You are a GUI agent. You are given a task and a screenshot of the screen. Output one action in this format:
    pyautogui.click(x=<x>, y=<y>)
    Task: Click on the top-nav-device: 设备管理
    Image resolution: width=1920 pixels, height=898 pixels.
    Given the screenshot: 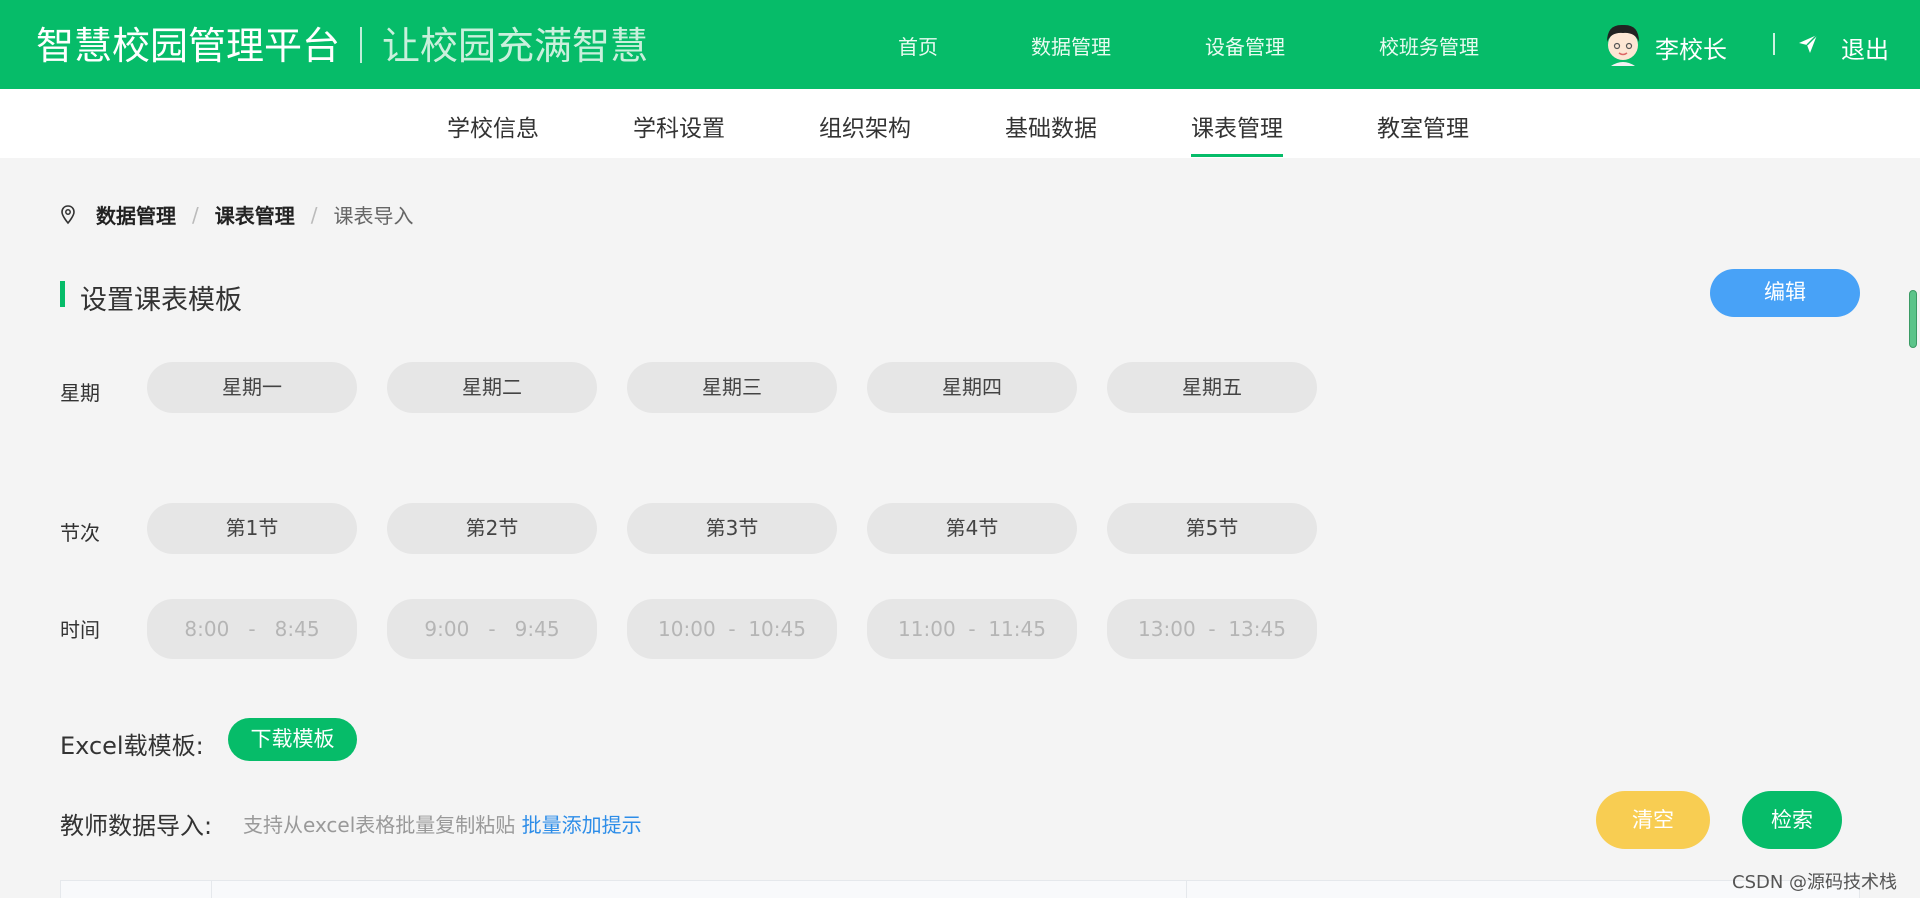 What is the action you would take?
    pyautogui.click(x=1245, y=45)
    